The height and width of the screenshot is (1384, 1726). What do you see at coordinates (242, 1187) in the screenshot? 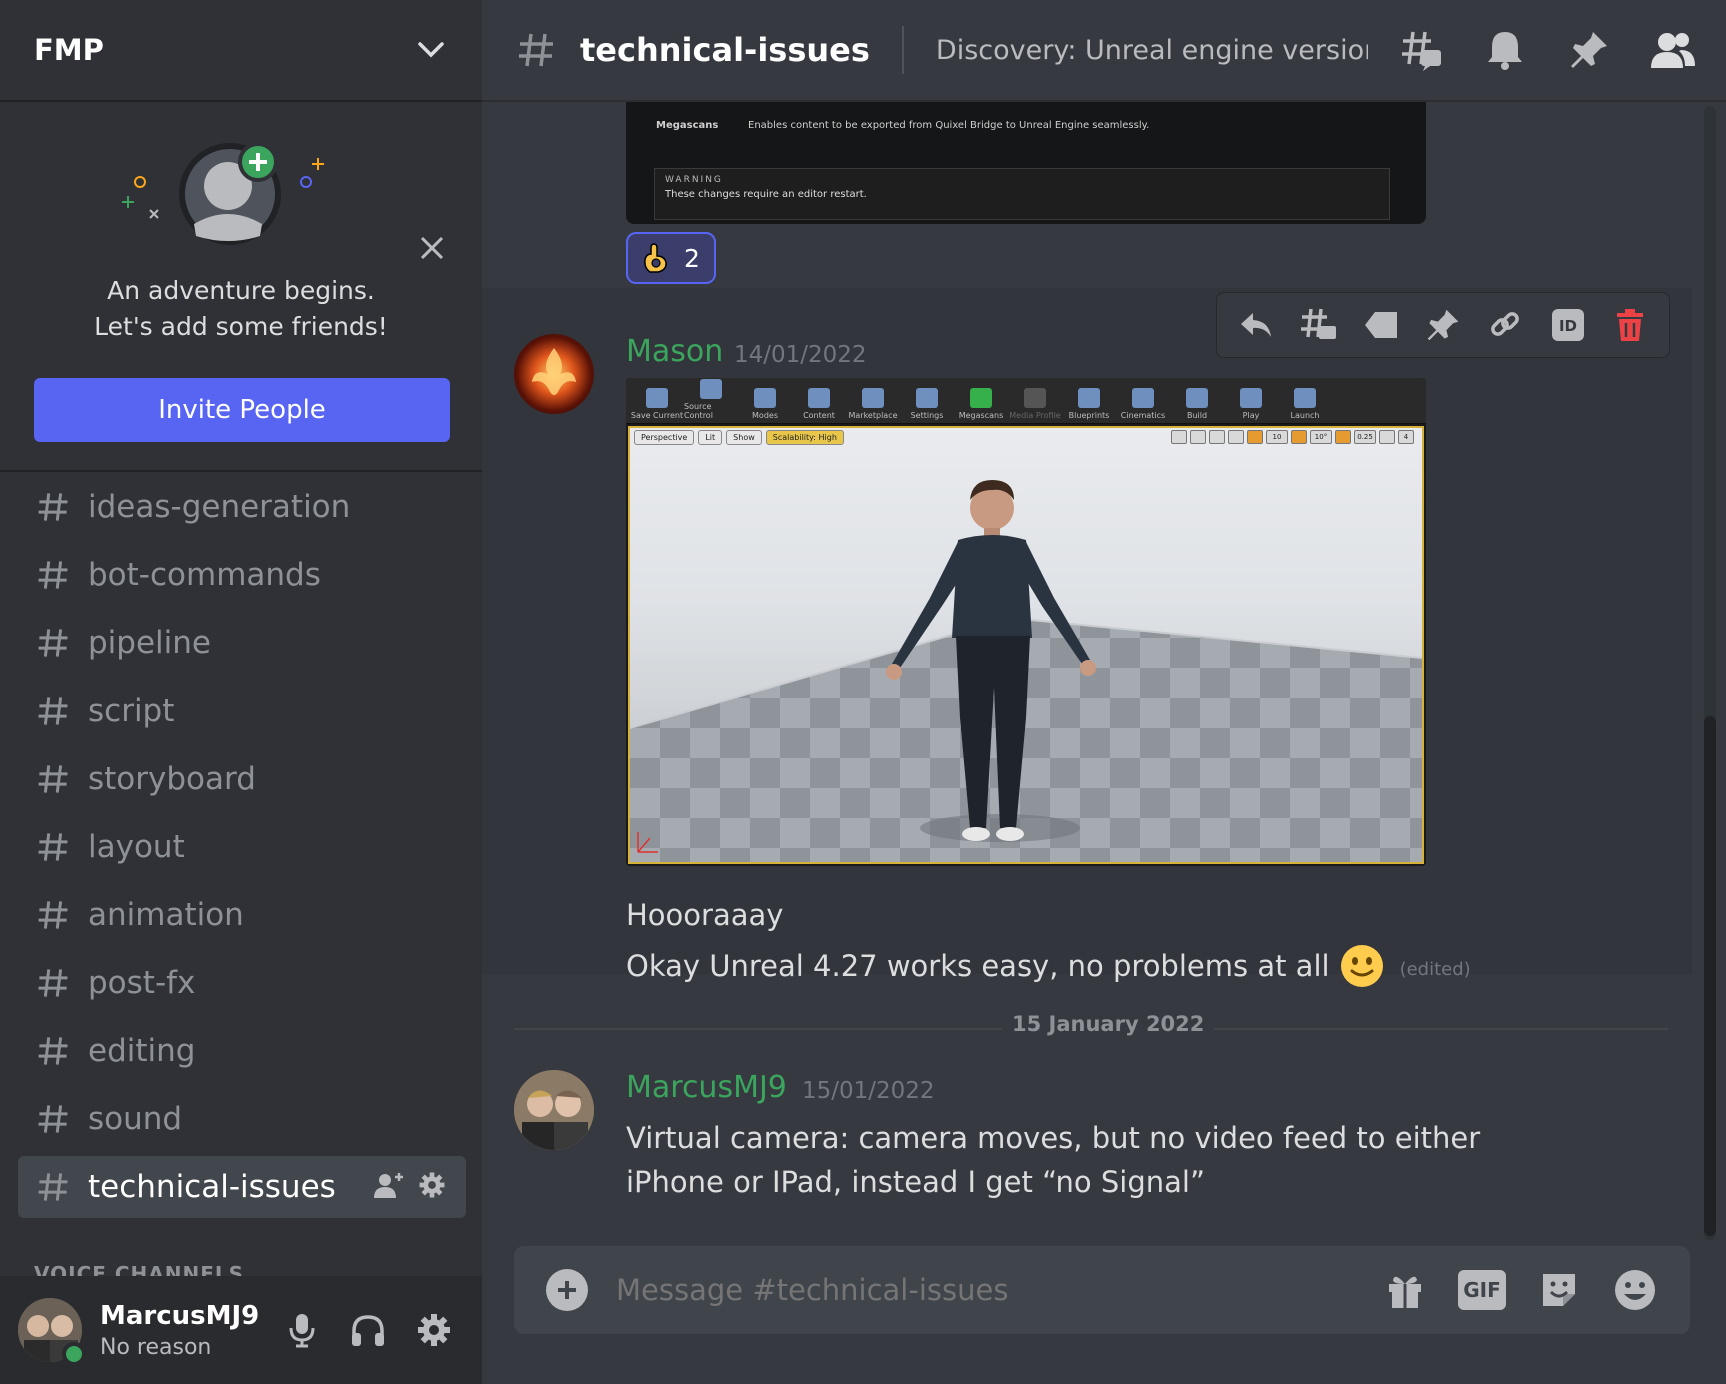
I see `channel-item-technical-issues: technical-issues` at bounding box center [242, 1187].